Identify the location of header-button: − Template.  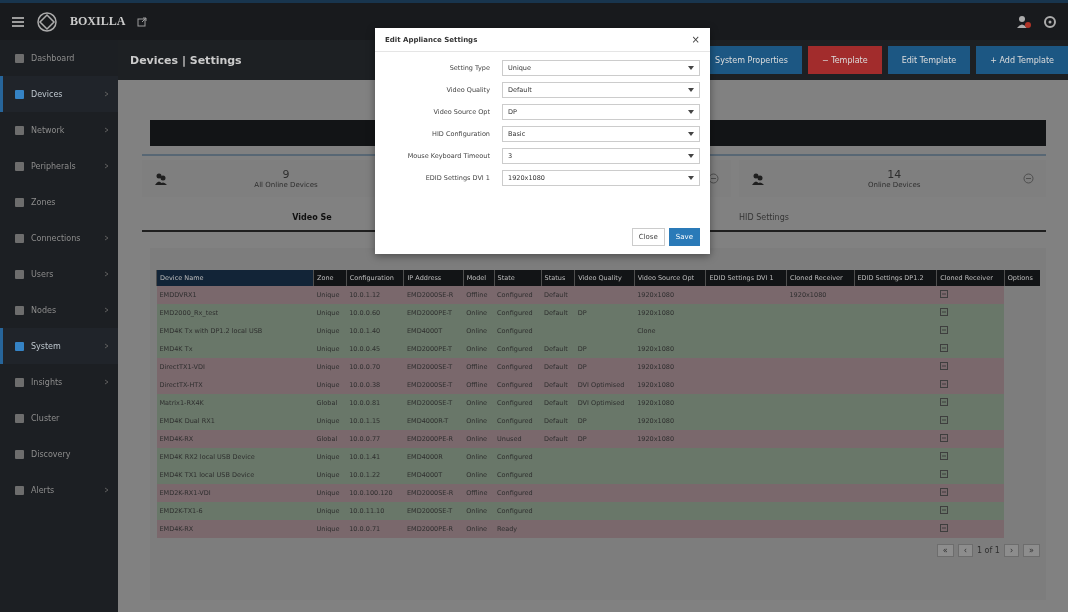
(844, 60).